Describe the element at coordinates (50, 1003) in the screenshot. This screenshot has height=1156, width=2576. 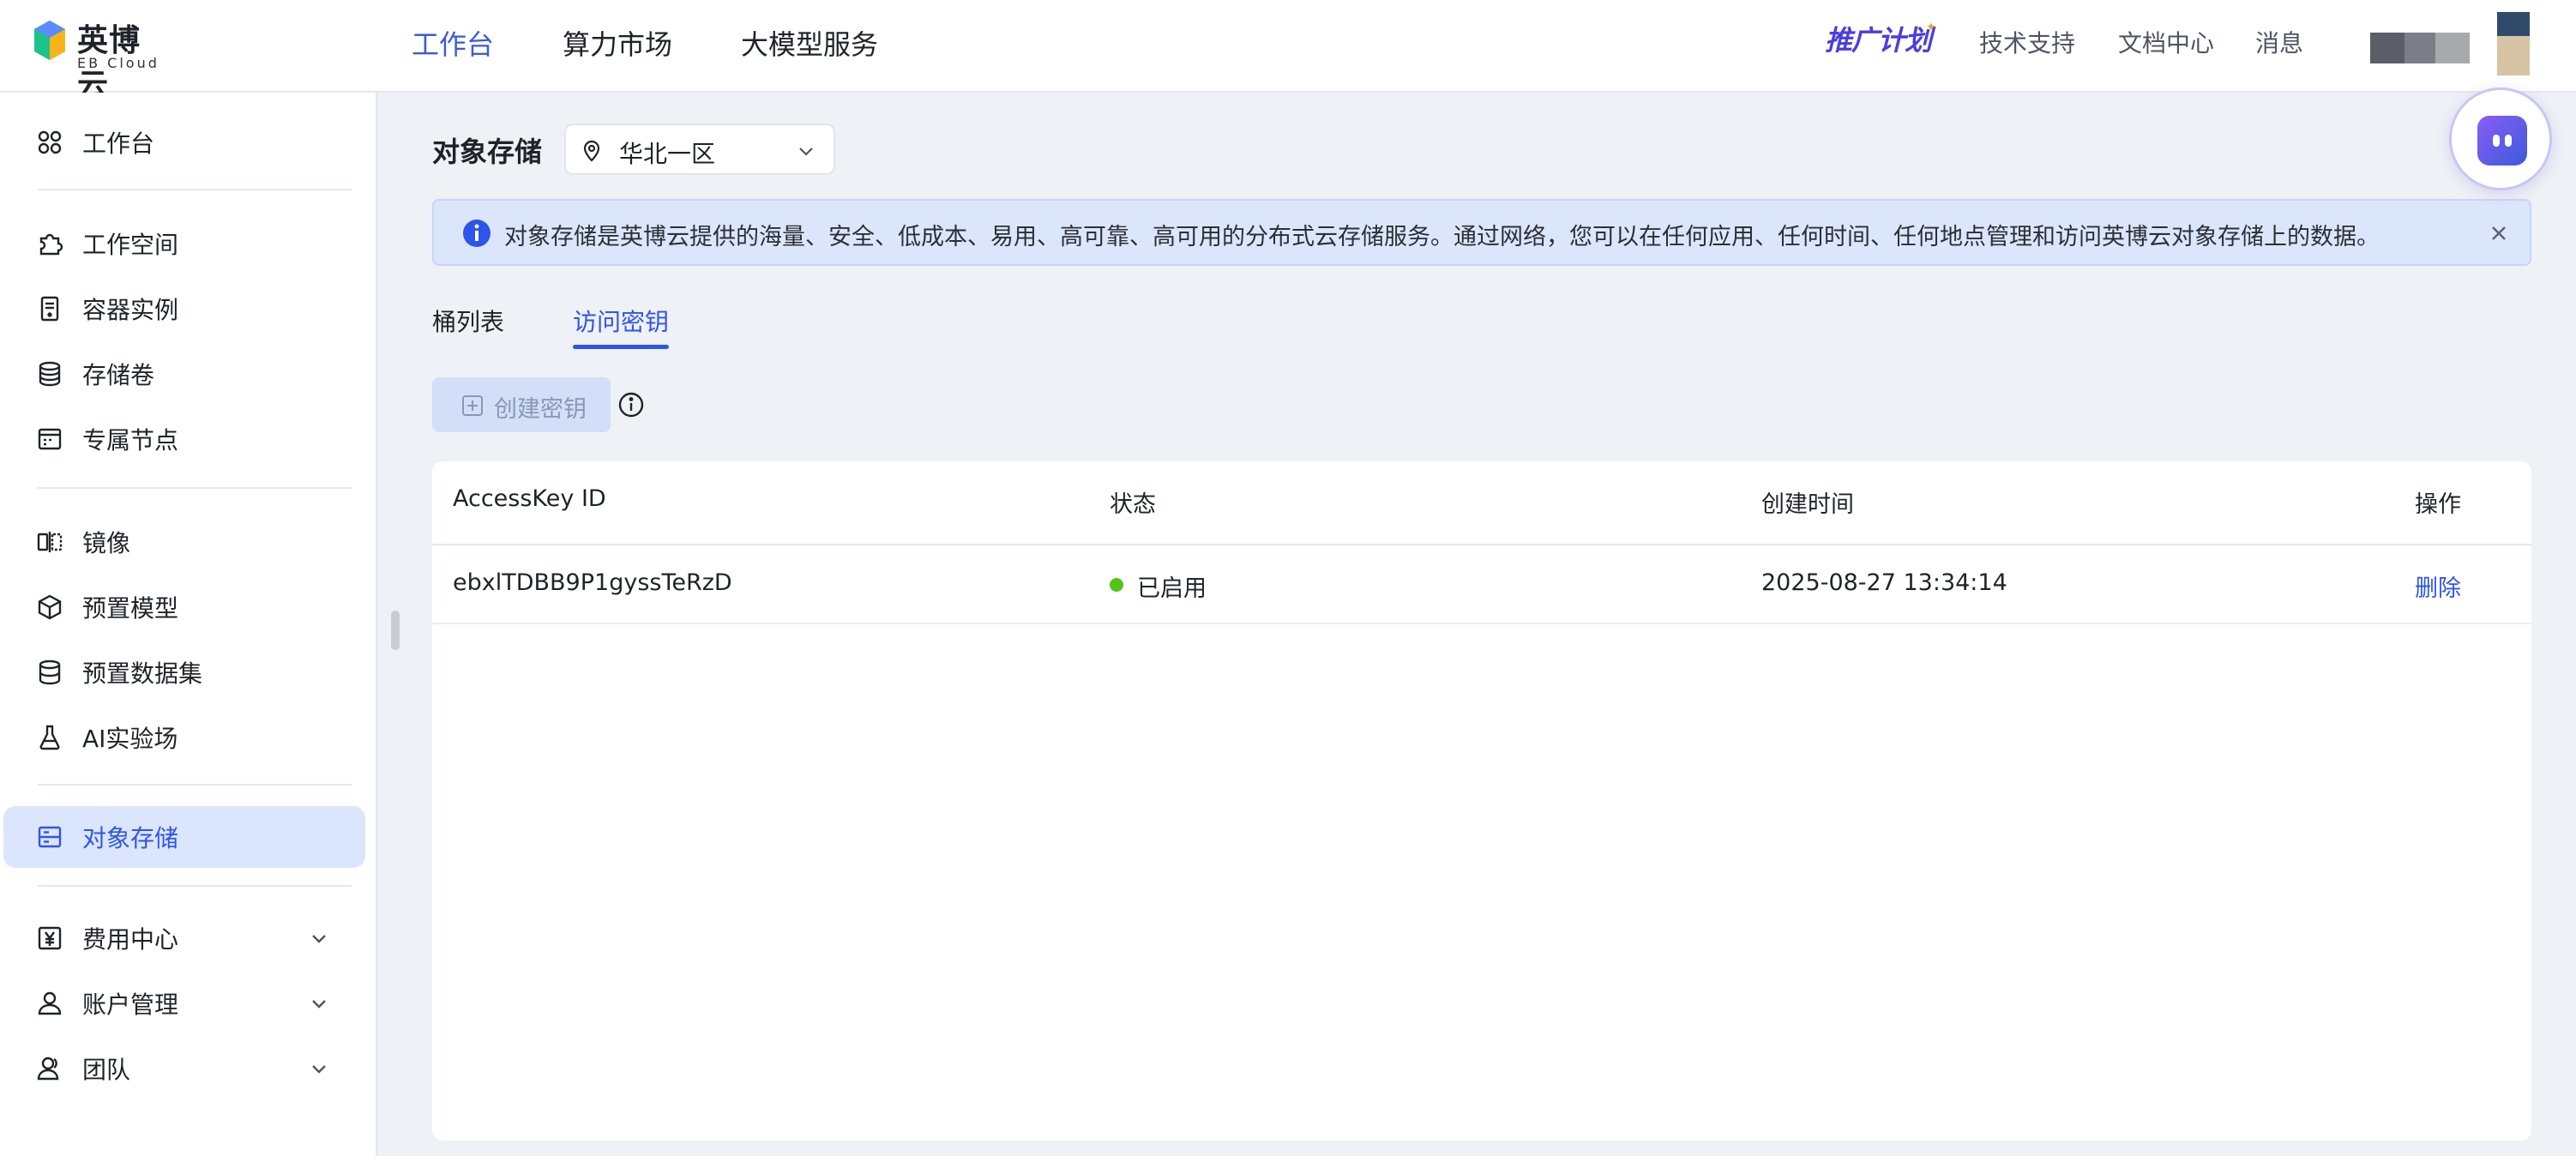
I see `user-icon` at that location.